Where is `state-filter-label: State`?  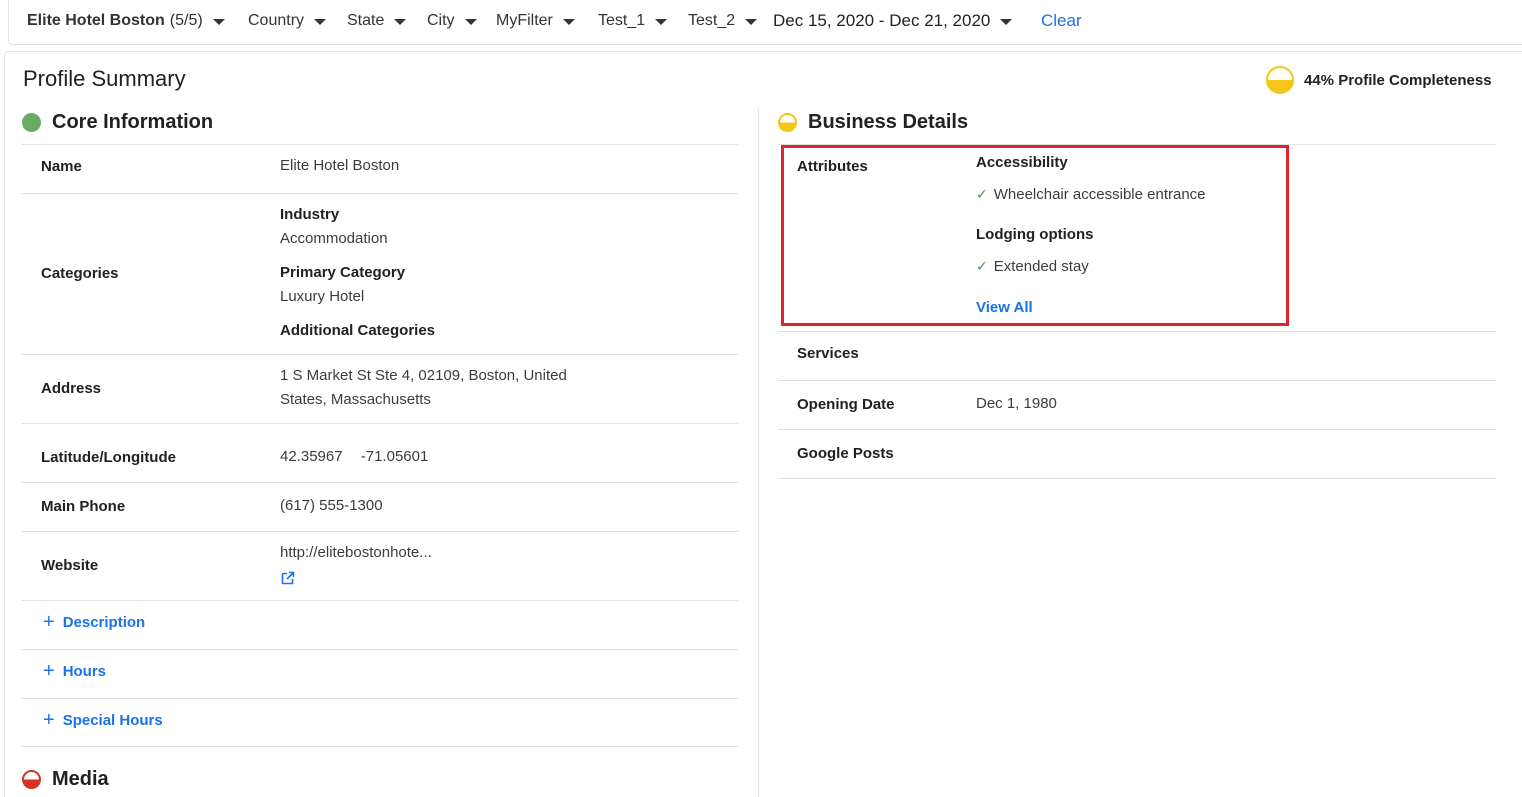 state-filter-label: State is located at coordinates (366, 20).